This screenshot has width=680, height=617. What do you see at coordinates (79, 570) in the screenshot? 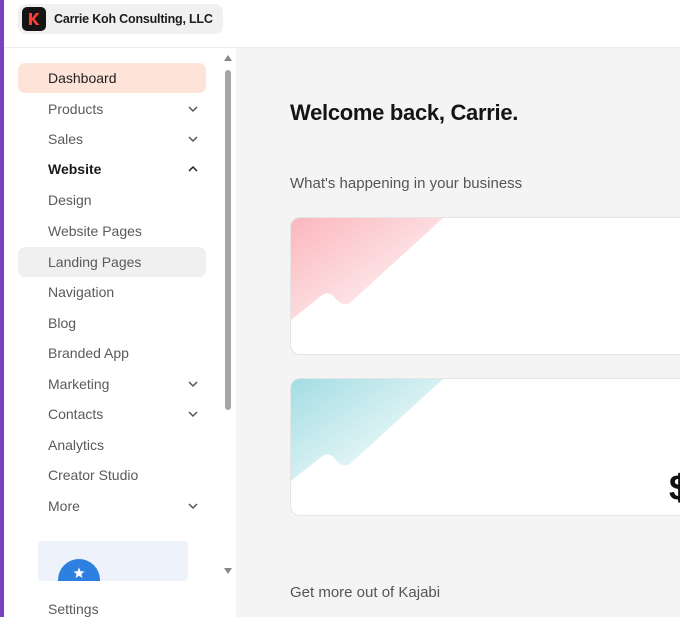
I see `star-badge-icon` at bounding box center [79, 570].